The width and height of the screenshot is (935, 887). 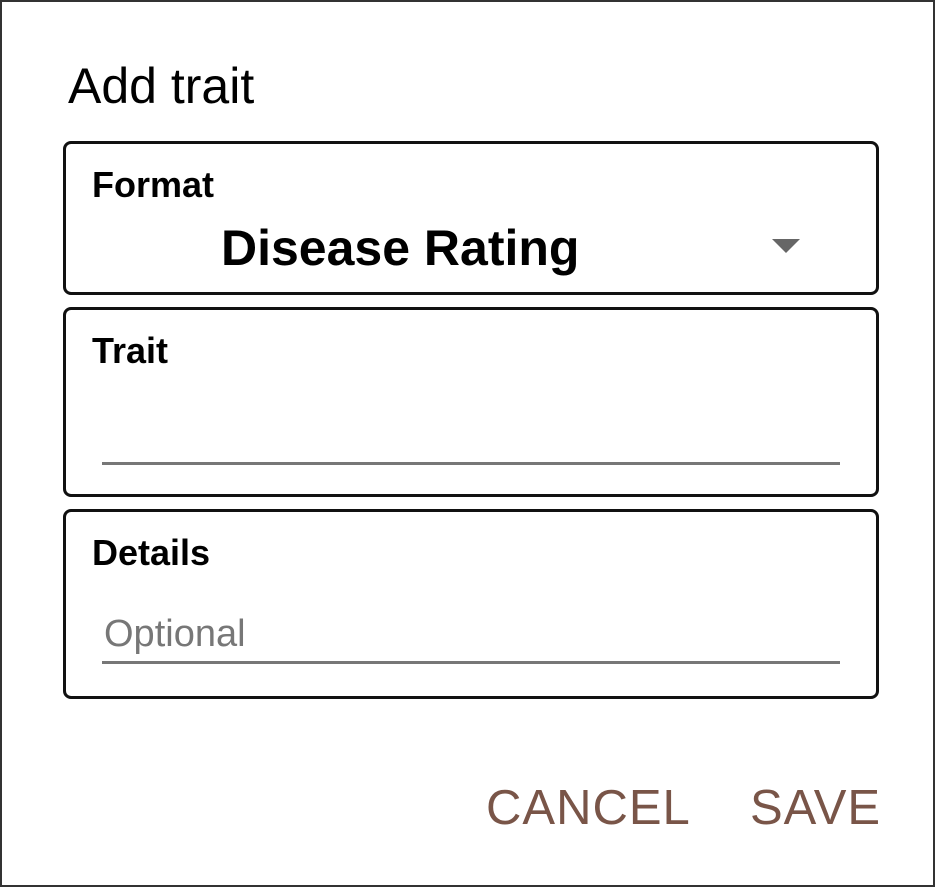 I want to click on format-dropdown: Disease Rating, so click(x=471, y=218).